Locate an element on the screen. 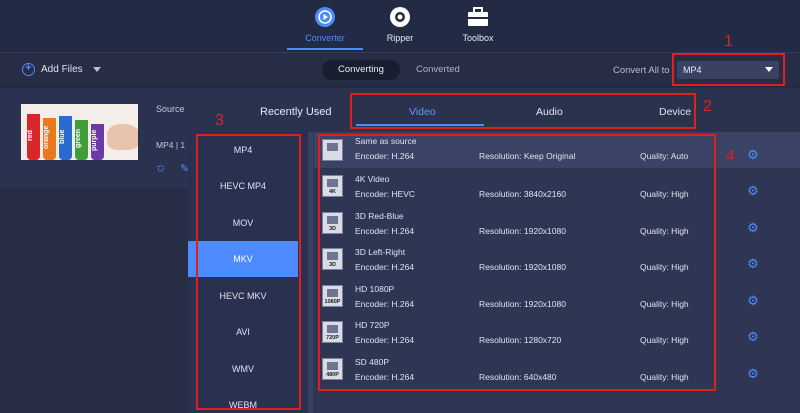 This screenshot has width=800, height=413. nav-ripper: Ripper is located at coordinates (400, 24).